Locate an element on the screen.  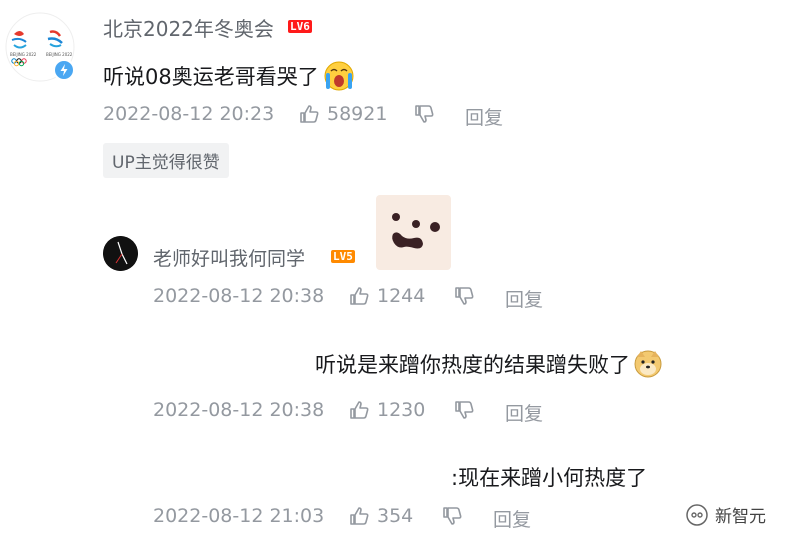
comment-meta: 2022-08-12 20:23 58921 回复 is located at coordinates (323, 116).